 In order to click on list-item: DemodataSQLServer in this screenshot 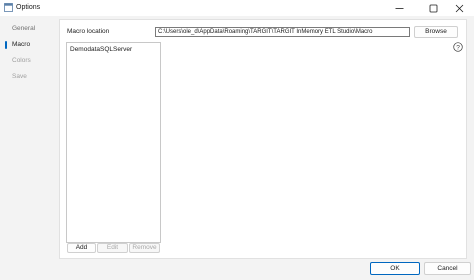, I will do `click(101, 49)`.